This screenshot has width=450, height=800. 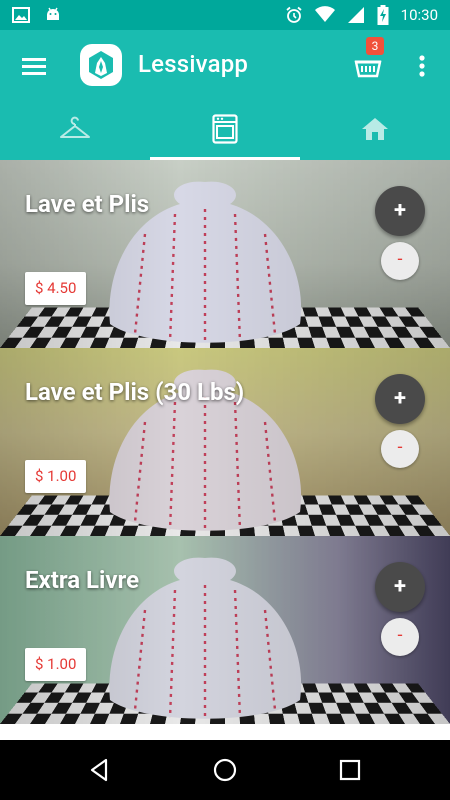 What do you see at coordinates (87, 204) in the screenshot?
I see `product-name: Lave et Plis` at bounding box center [87, 204].